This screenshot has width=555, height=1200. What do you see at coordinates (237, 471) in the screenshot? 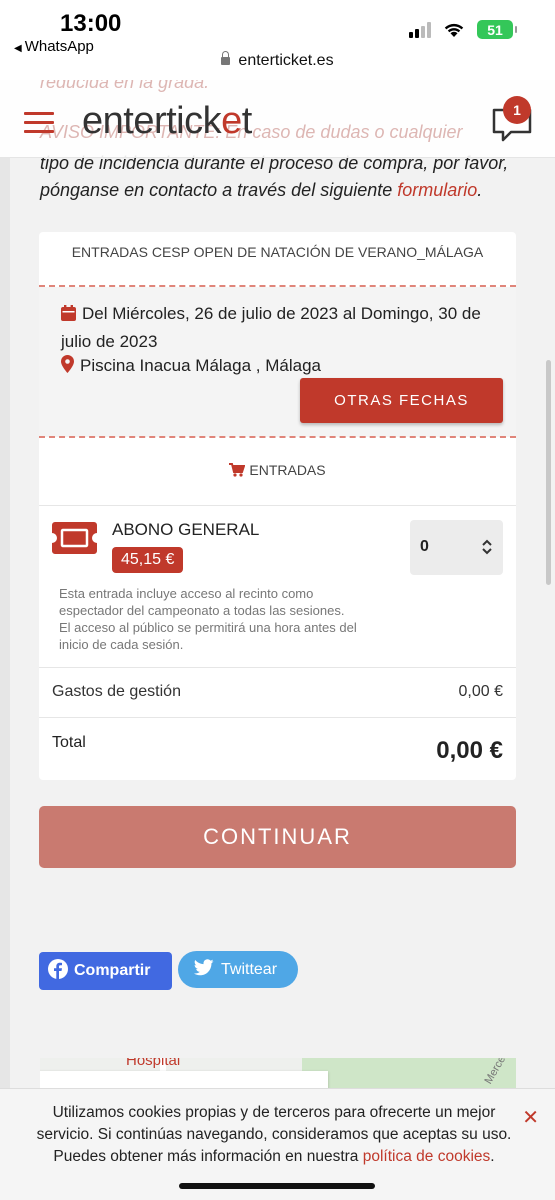
I see `cart-icon` at bounding box center [237, 471].